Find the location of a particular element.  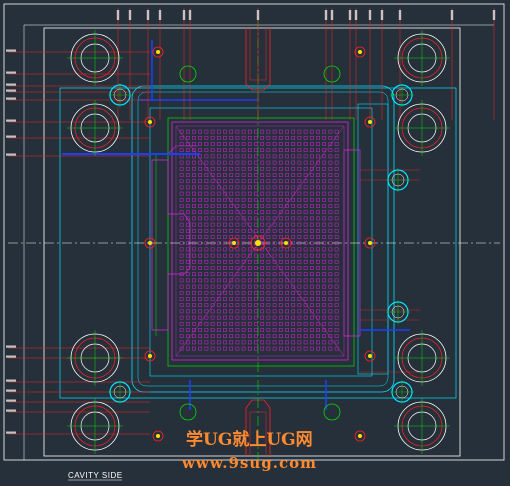

caption-text: CAVITY SIDE is located at coordinates (95, 475).